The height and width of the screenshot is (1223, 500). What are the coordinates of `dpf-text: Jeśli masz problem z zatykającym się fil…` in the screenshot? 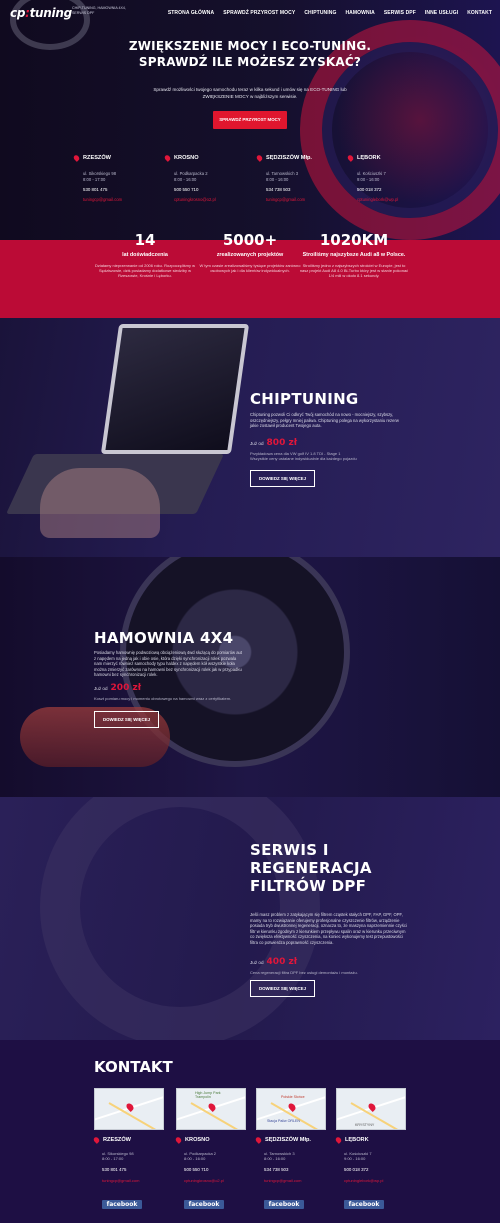 It's located at (328, 928).